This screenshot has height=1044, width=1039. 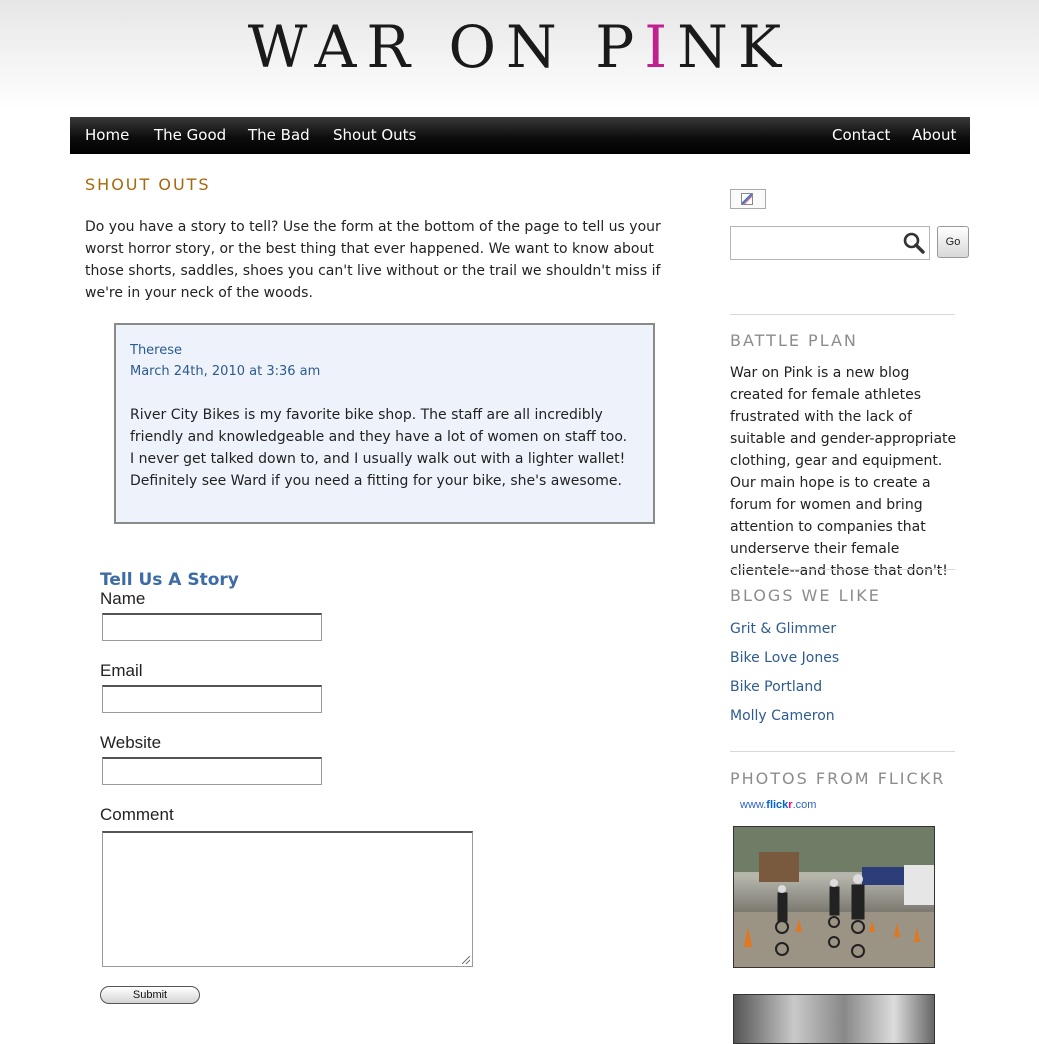 What do you see at coordinates (287, 899) in the screenshot?
I see `comment-textarea` at bounding box center [287, 899].